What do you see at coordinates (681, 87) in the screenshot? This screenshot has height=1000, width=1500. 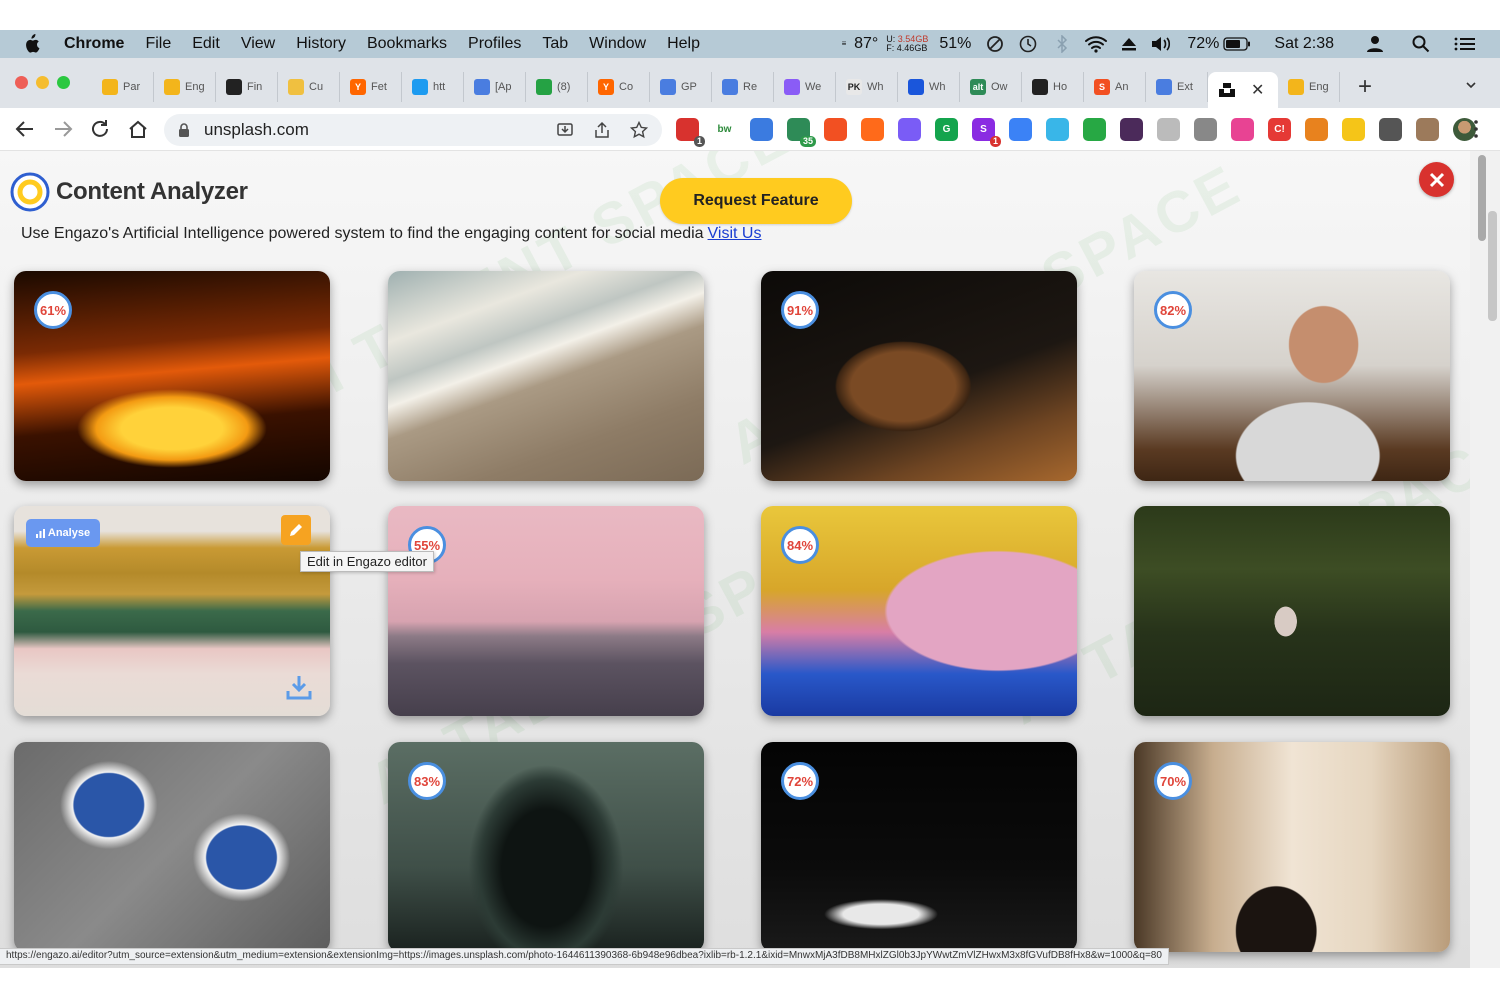 I see `browser-tab: GP` at bounding box center [681, 87].